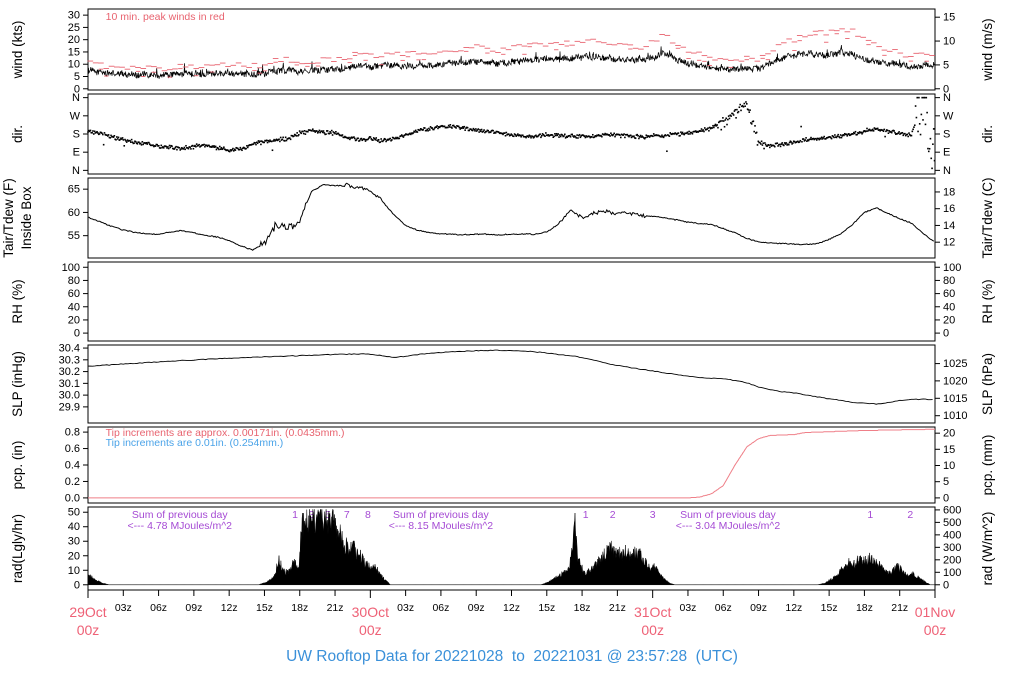  I want to click on axis-label-left: dir., so click(17, 134).